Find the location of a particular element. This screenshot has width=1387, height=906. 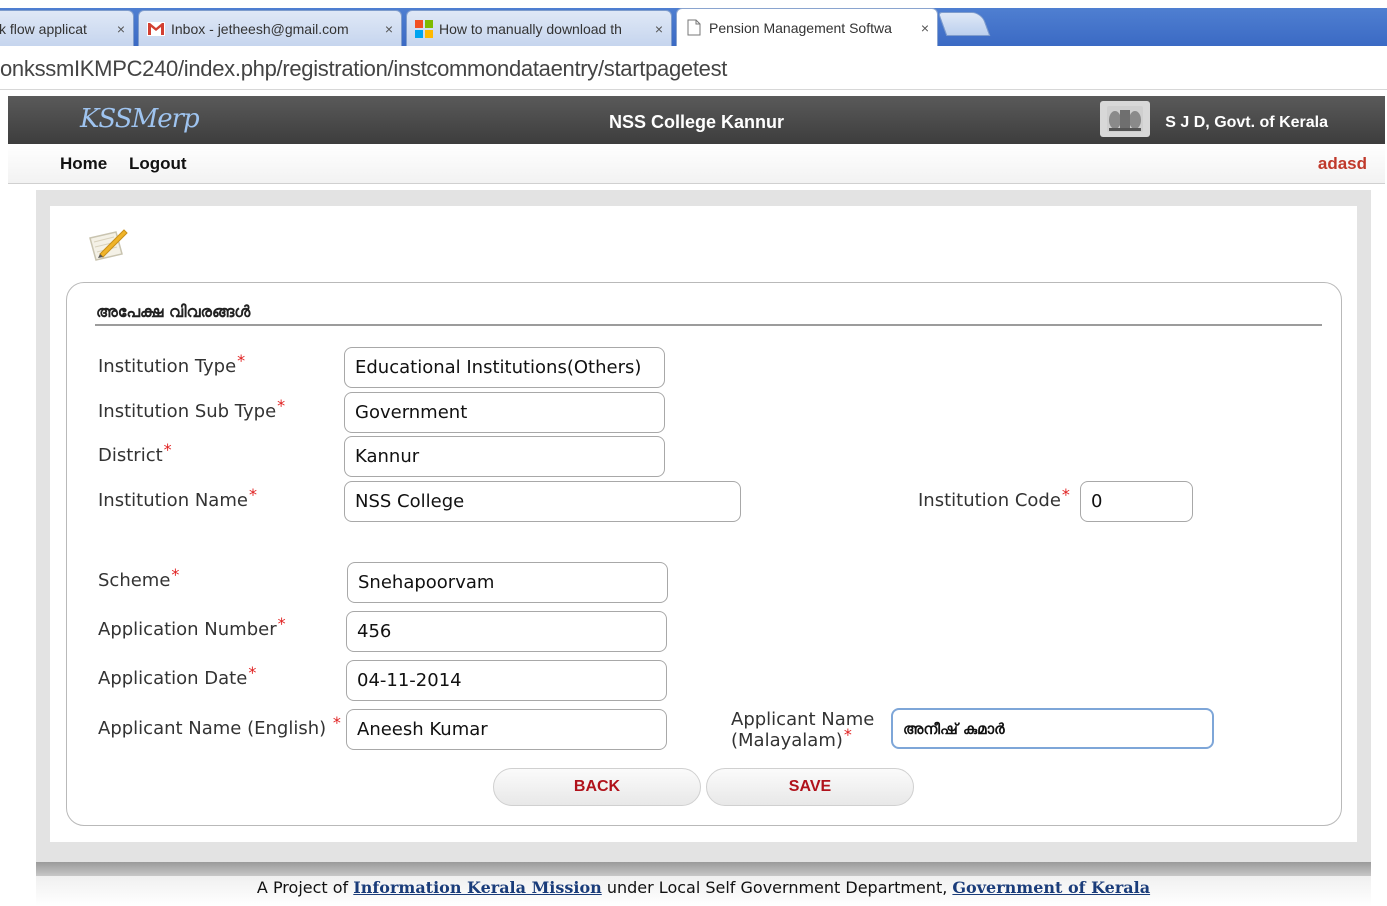

logged-in-user: adasd is located at coordinates (1342, 163).